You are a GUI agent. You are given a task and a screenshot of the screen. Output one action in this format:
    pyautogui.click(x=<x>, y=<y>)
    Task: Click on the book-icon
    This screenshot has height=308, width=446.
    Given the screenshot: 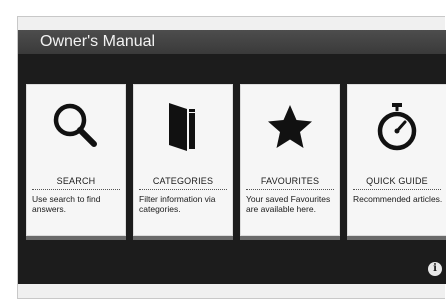 What is the action you would take?
    pyautogui.click(x=183, y=127)
    